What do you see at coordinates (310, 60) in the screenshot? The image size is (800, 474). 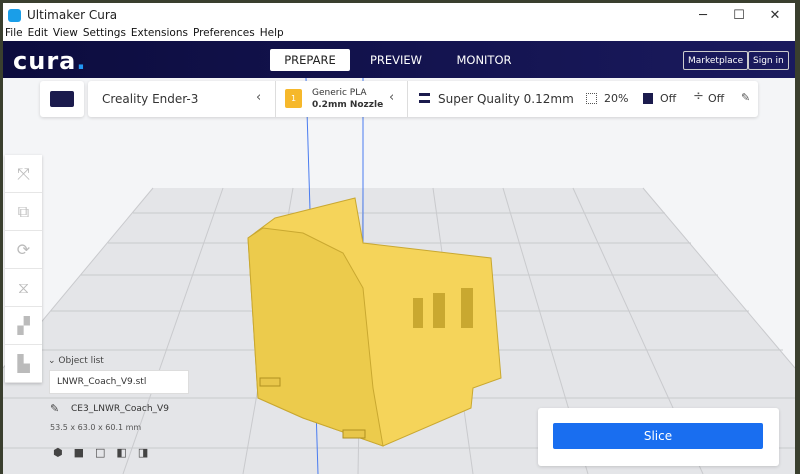 I see `tab-prepare: PREPARE` at bounding box center [310, 60].